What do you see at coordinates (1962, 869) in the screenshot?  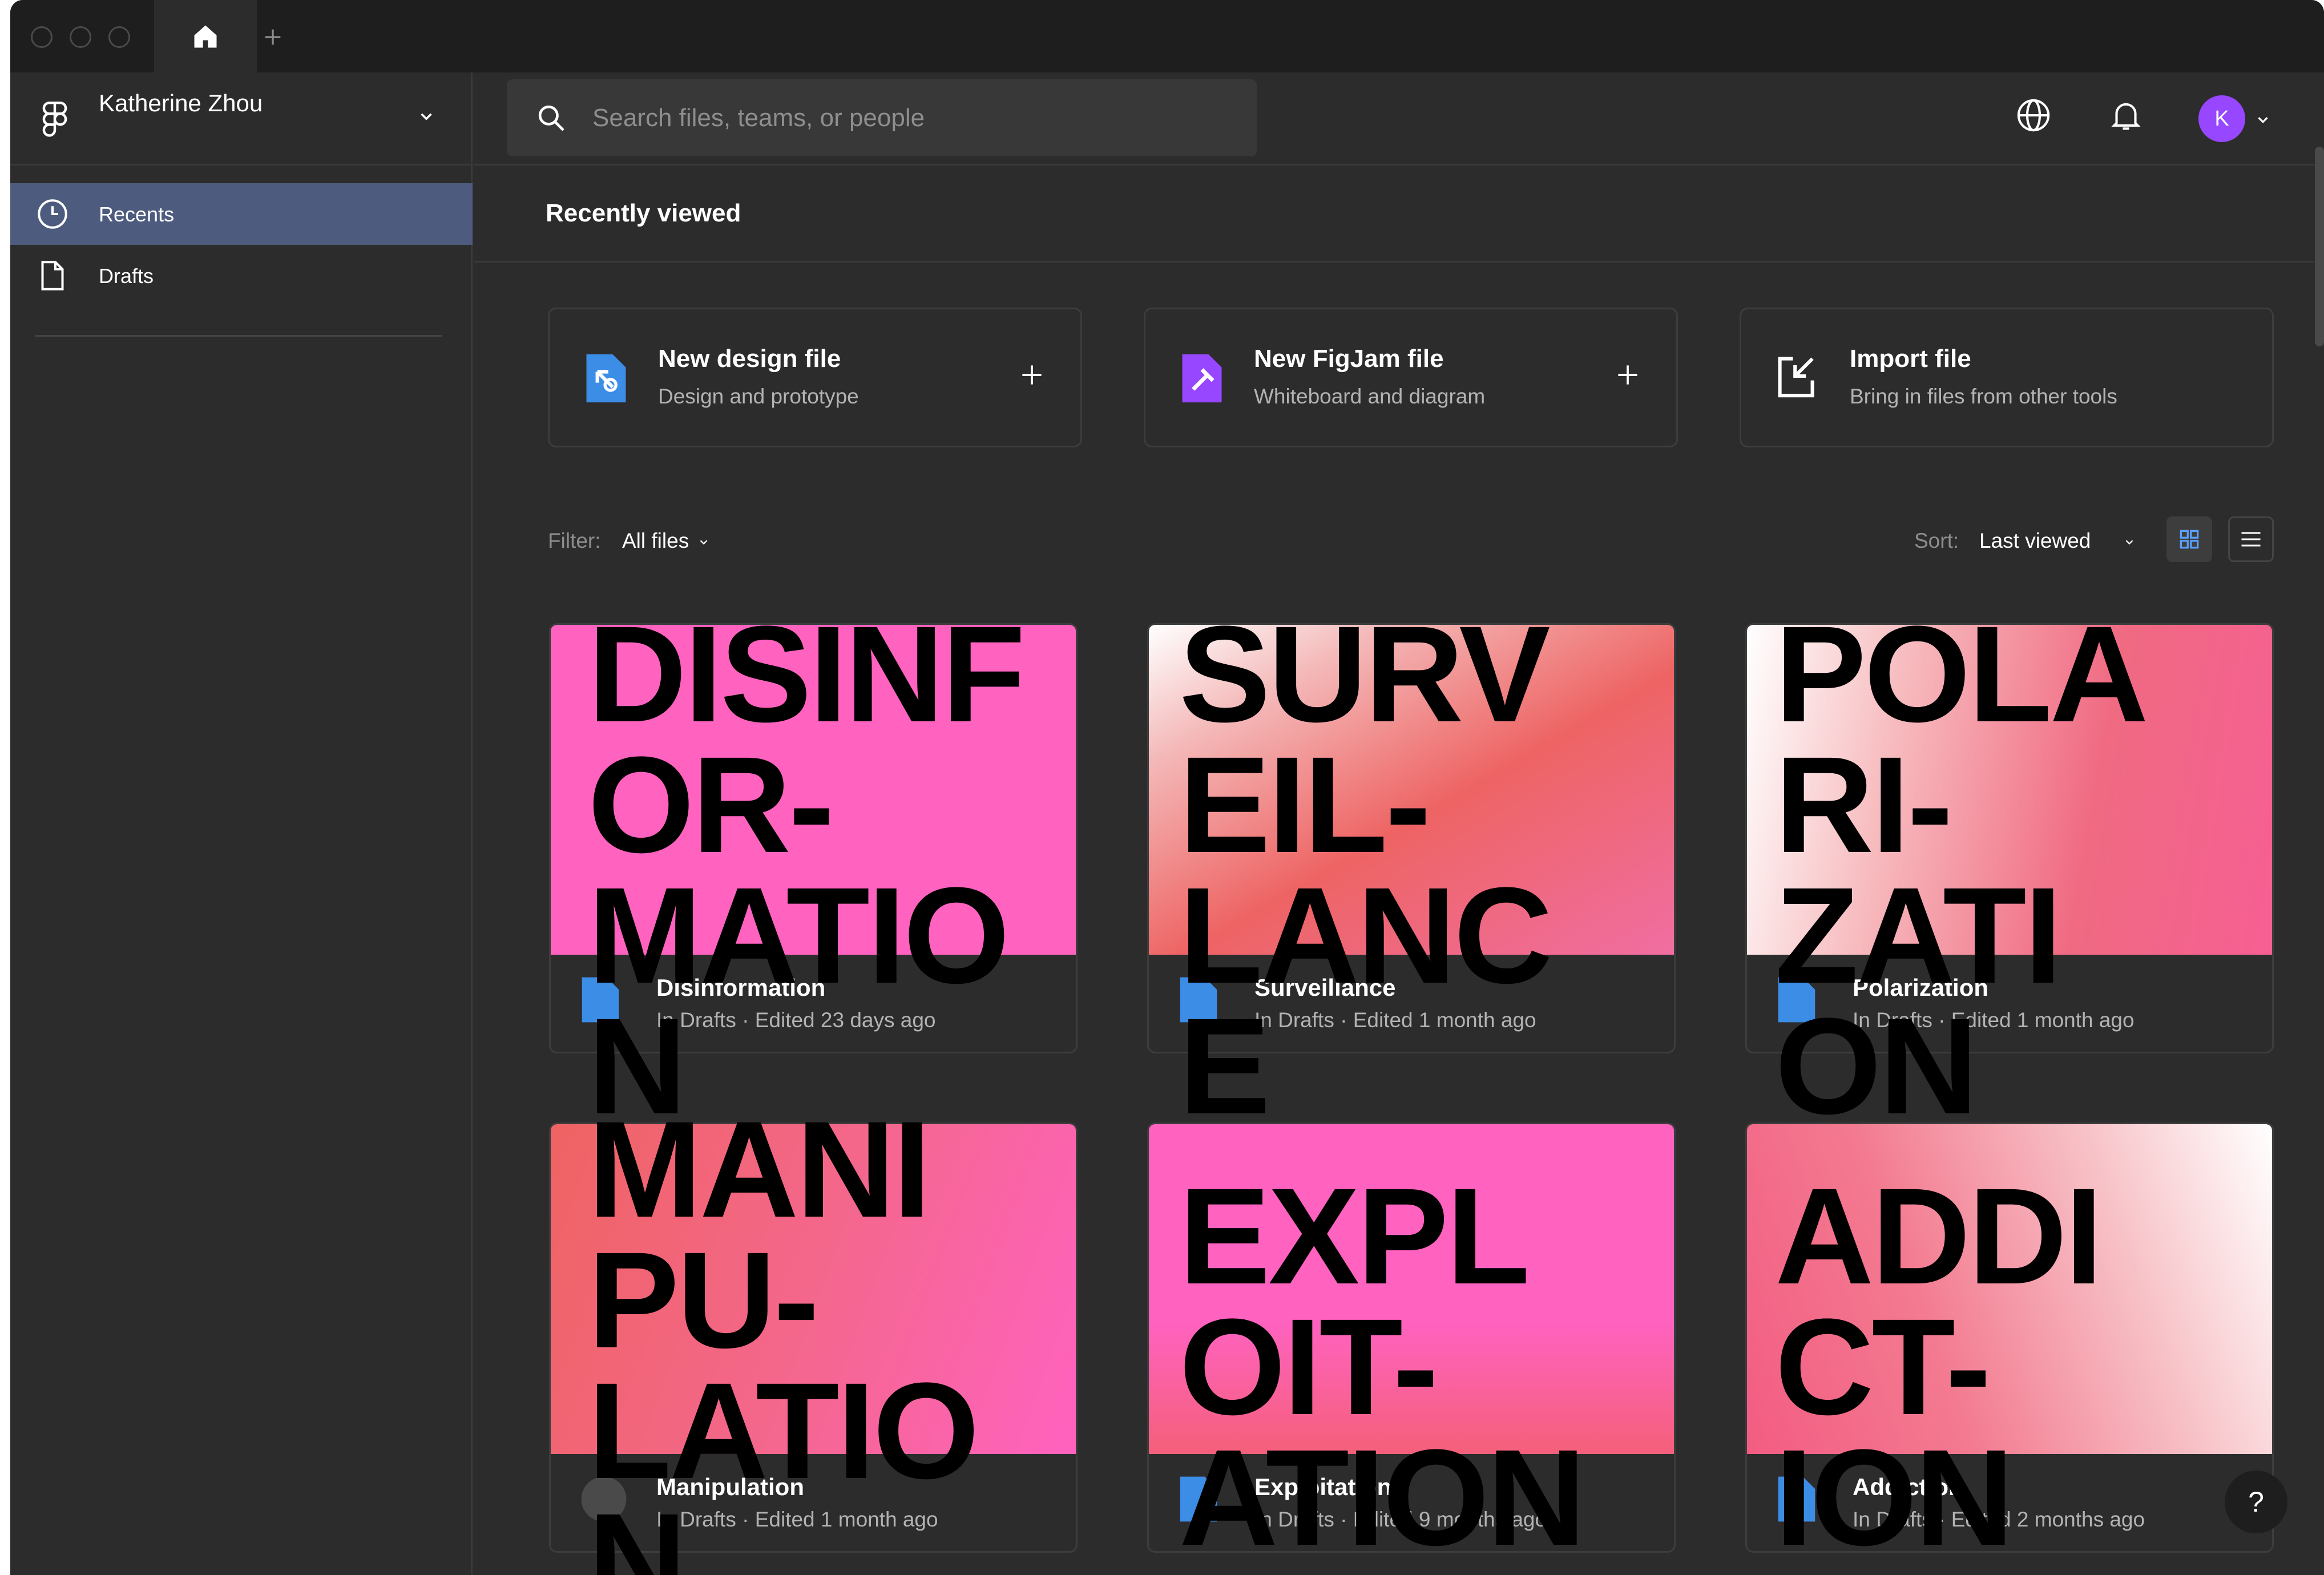 I see `overlay-polarization: POLA RI- ZATI ON` at bounding box center [1962, 869].